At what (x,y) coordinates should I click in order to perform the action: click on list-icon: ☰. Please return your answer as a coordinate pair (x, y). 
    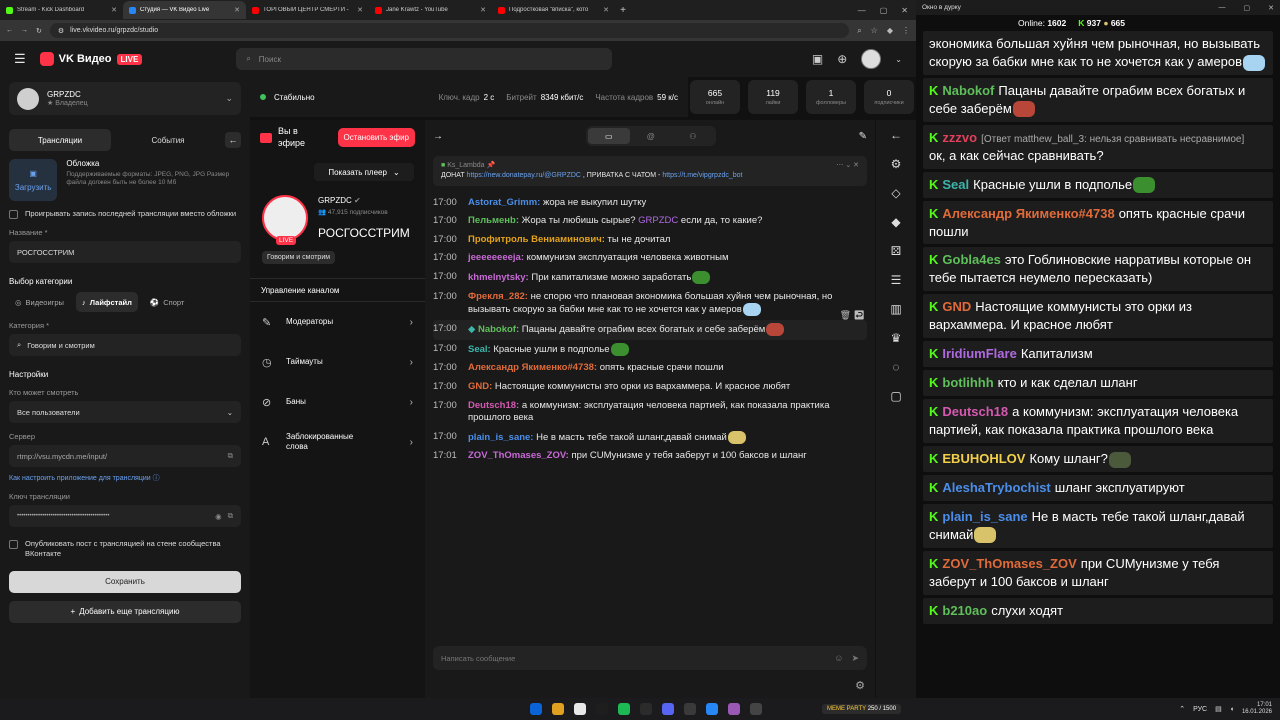
    Looking at the image, I should click on (896, 280).